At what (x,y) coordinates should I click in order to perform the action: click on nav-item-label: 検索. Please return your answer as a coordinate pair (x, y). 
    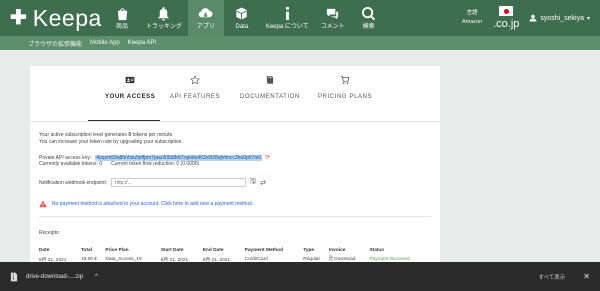
    Looking at the image, I should click on (368, 26).